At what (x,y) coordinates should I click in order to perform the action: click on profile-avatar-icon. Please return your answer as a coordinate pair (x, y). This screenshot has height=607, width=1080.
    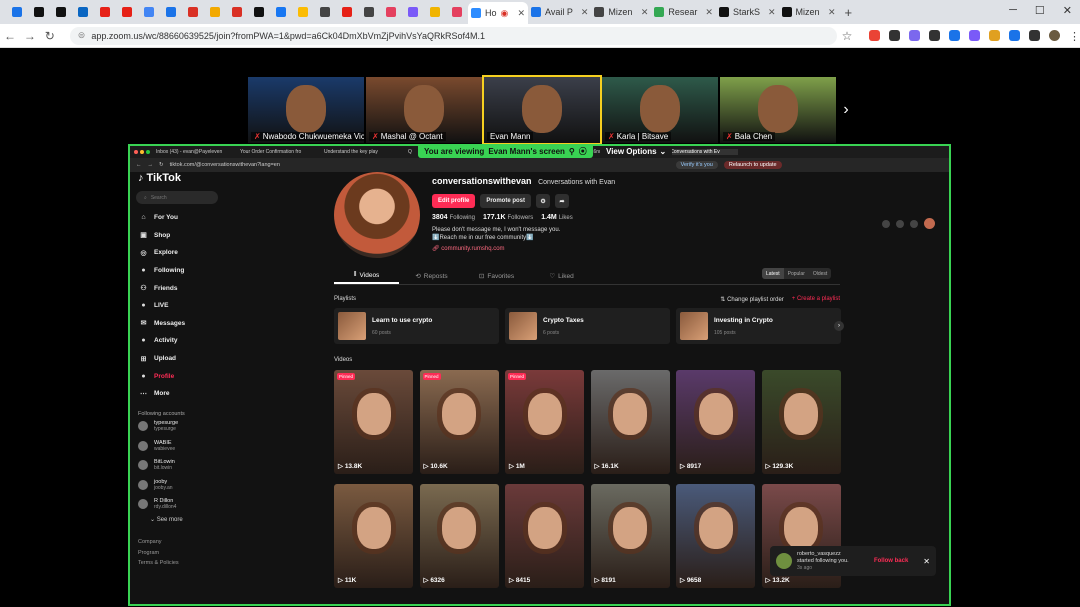
    Looking at the image, I should click on (1054, 35).